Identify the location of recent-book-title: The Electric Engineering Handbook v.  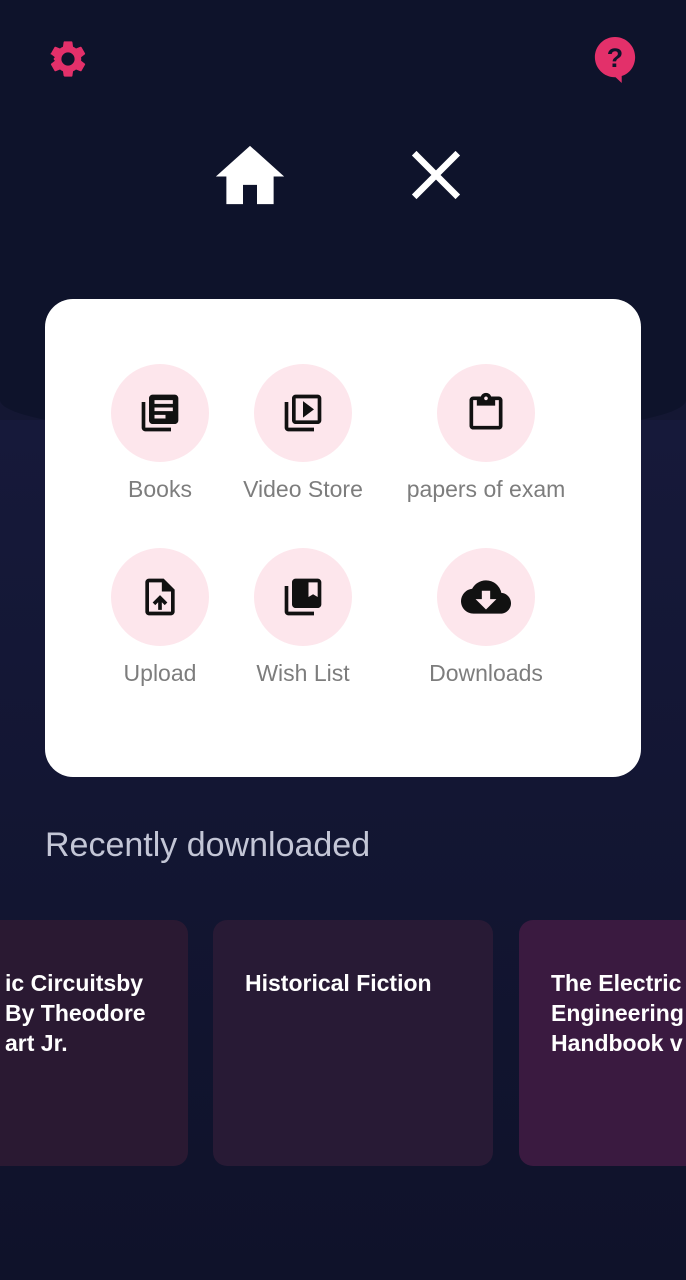
(617, 1013).